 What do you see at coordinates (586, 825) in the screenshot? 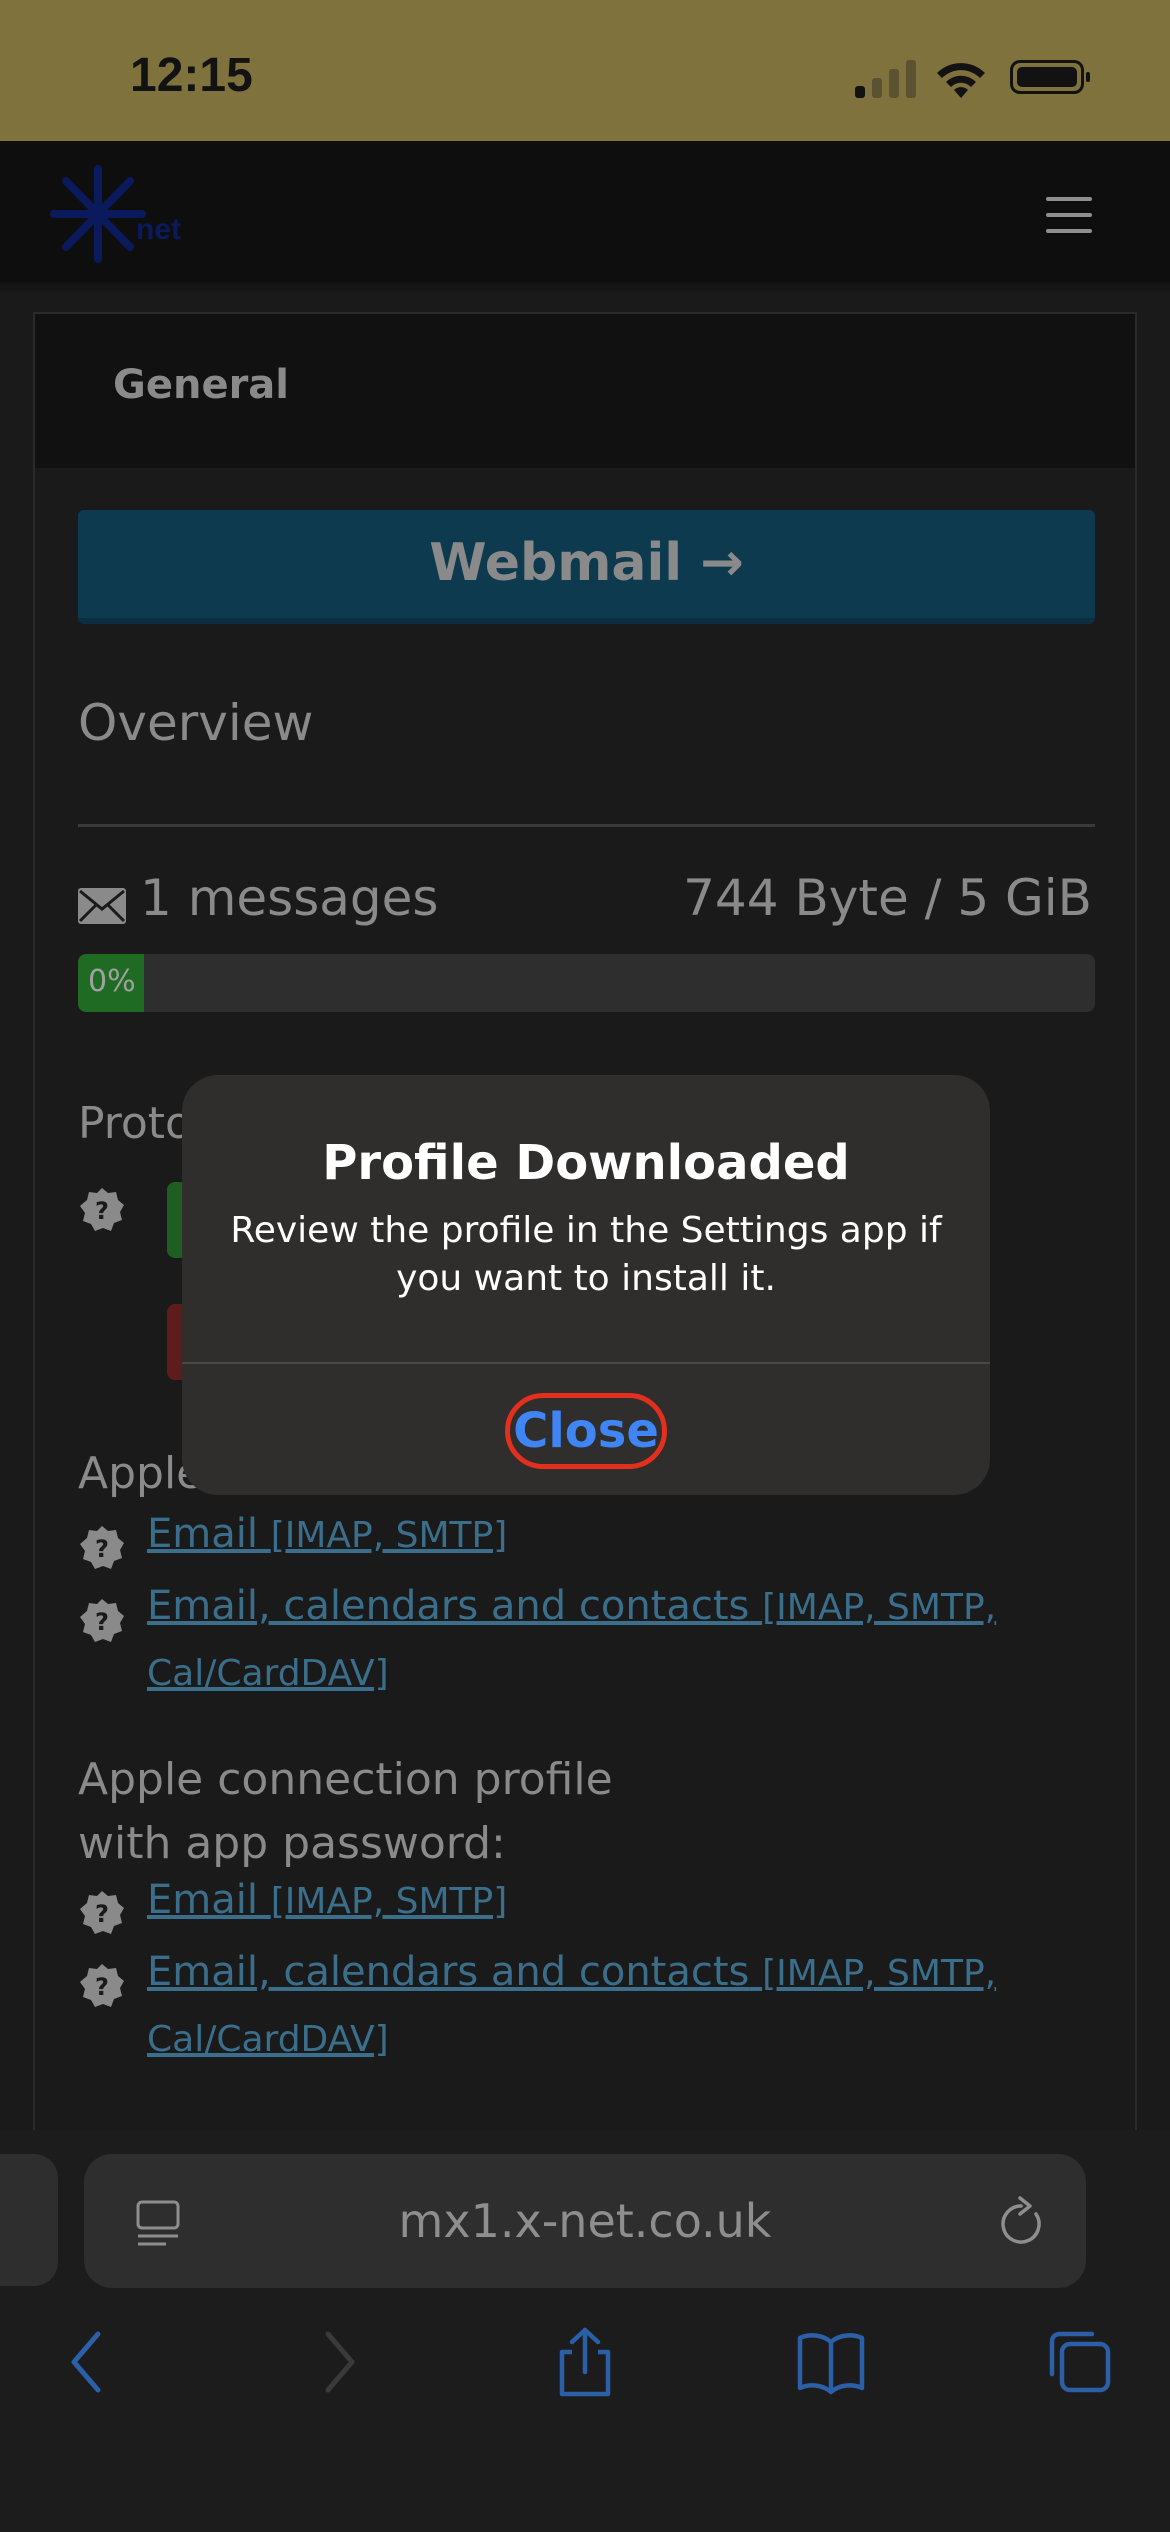
I see `divider` at bounding box center [586, 825].